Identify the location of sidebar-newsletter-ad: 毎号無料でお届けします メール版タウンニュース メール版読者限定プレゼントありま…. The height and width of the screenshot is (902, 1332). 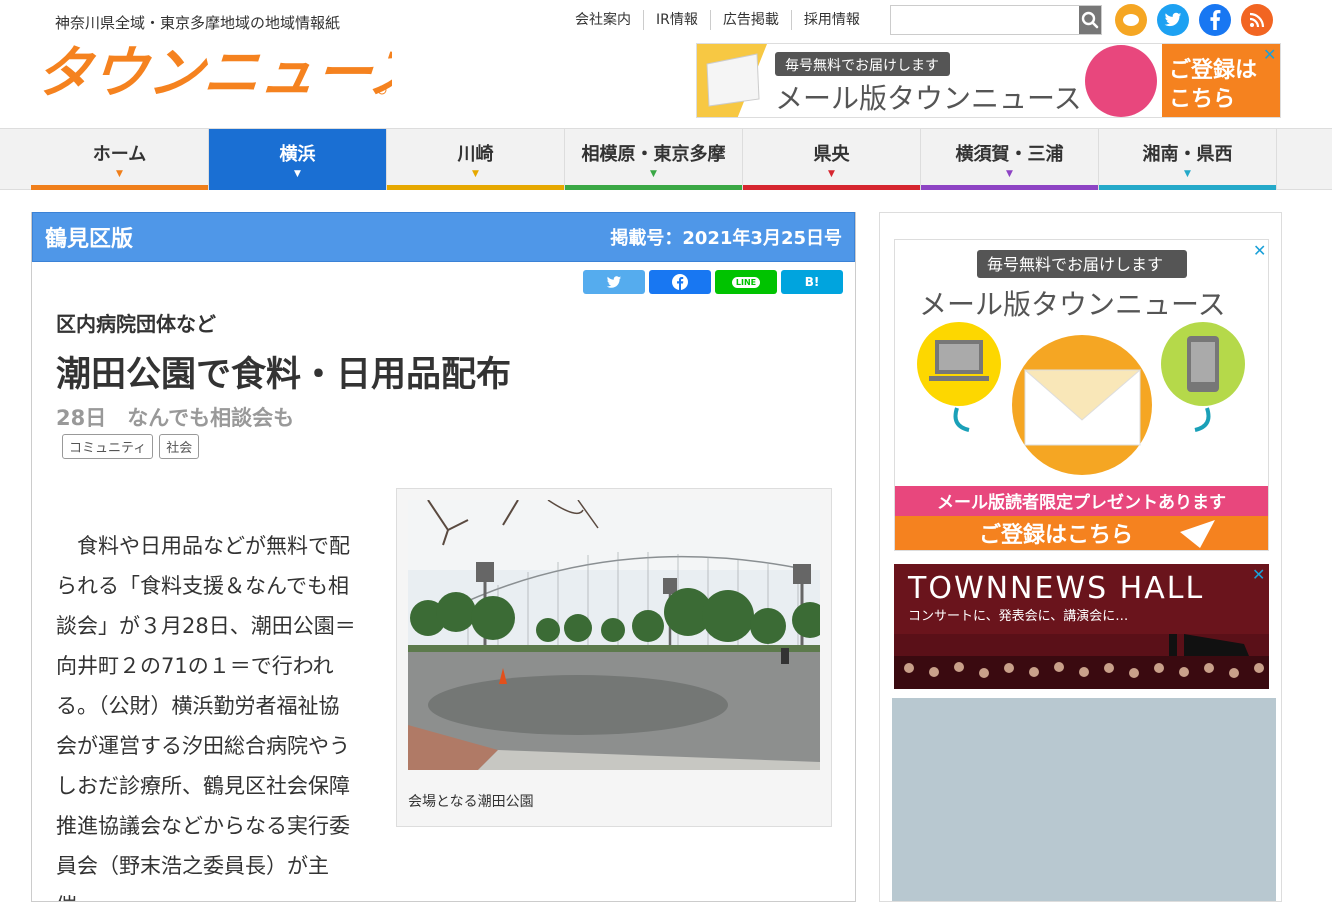
(1081, 395).